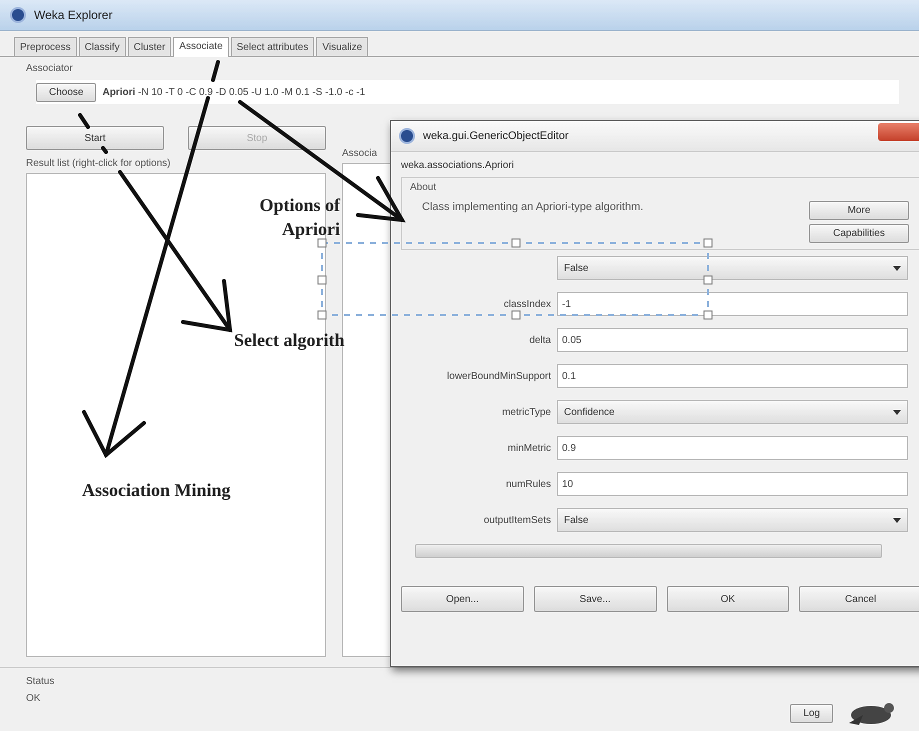 This screenshot has width=919, height=731. What do you see at coordinates (424, 187) in the screenshot?
I see `about-label: About` at bounding box center [424, 187].